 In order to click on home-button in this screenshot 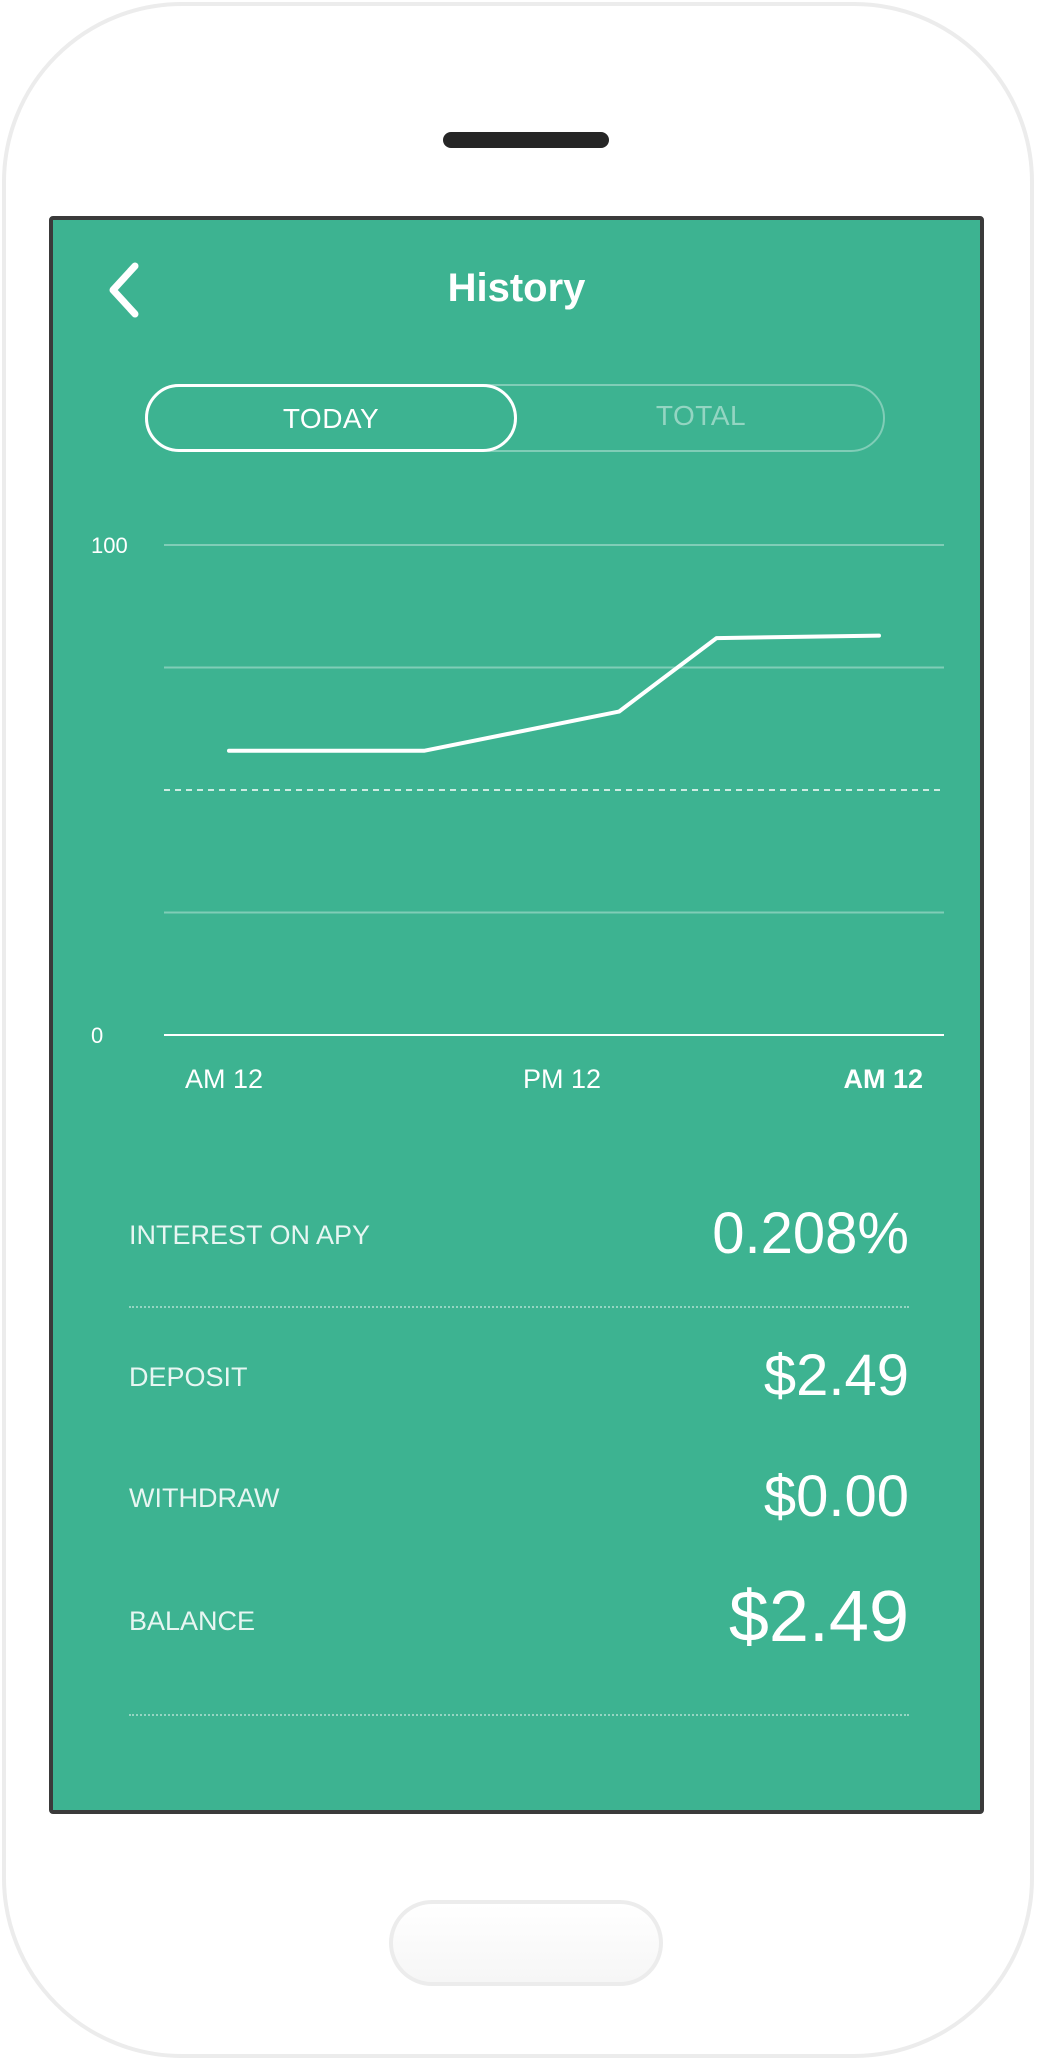, I will do `click(526, 1943)`.